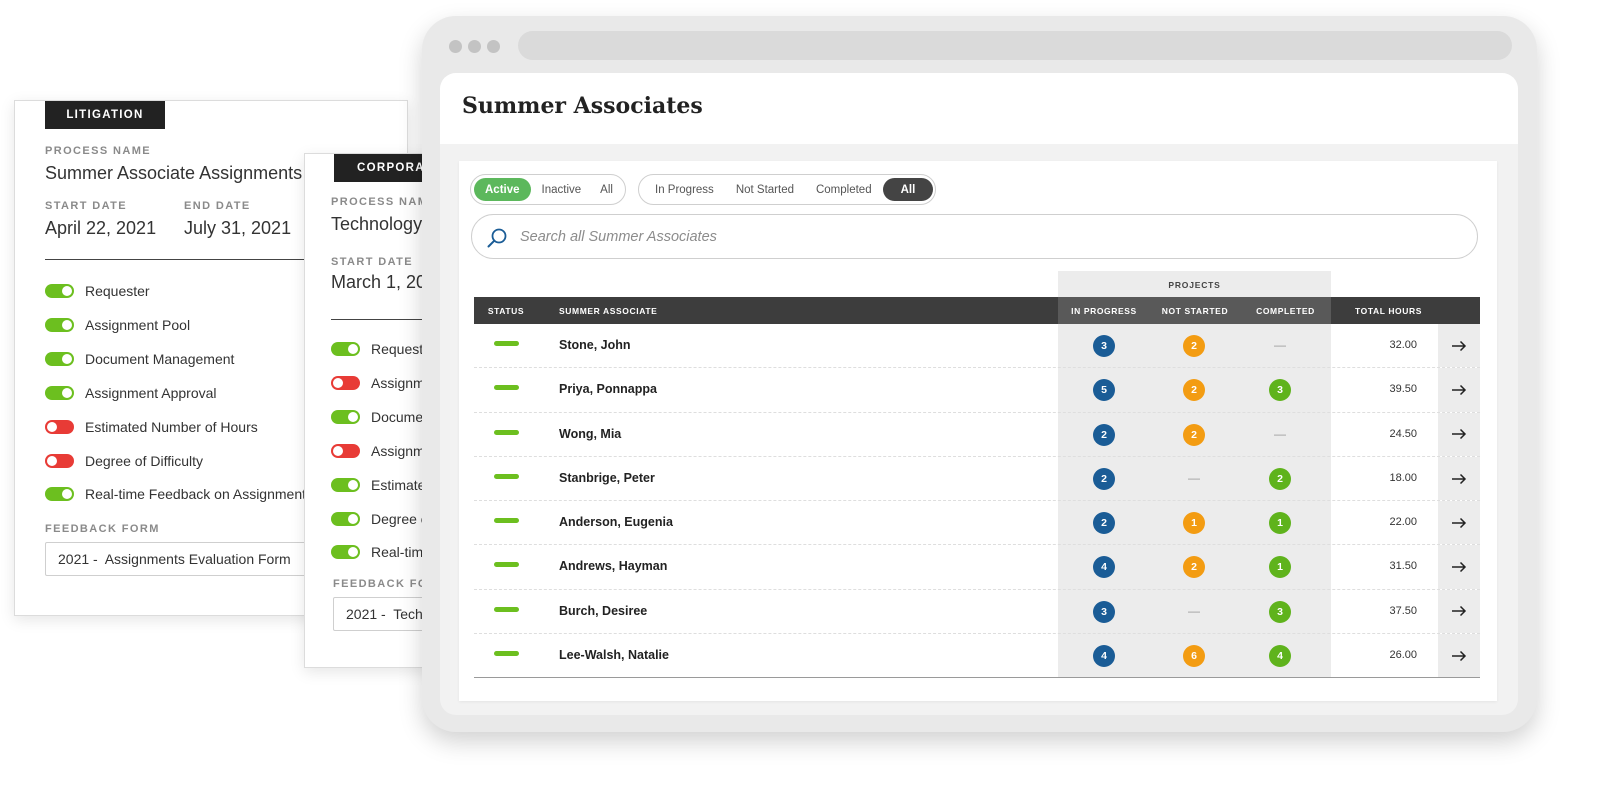 The width and height of the screenshot is (1598, 792). Describe the element at coordinates (502, 189) in the screenshot. I see `filter-active: Active` at that location.